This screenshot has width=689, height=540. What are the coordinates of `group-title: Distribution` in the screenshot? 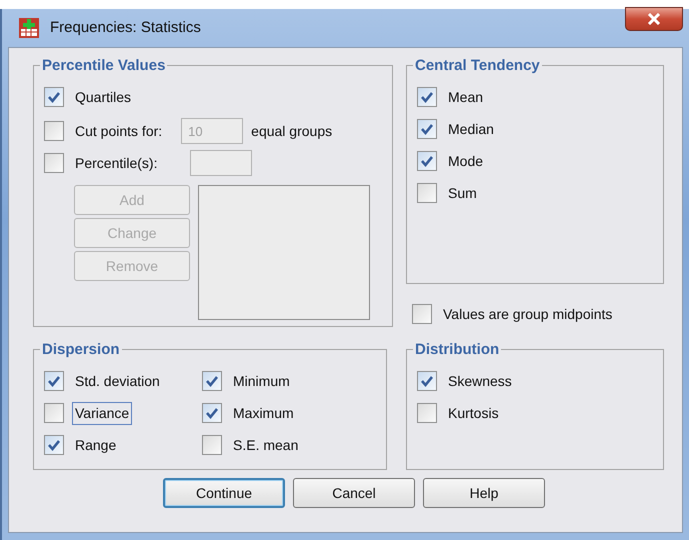 It's located at (457, 349).